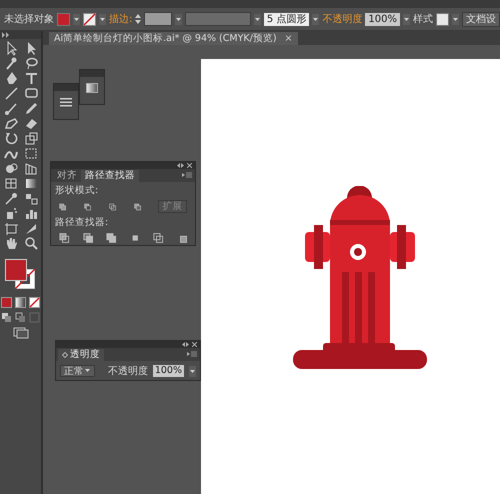 The height and width of the screenshot is (494, 500). What do you see at coordinates (20, 317) in the screenshot?
I see `draw-behind-icon` at bounding box center [20, 317].